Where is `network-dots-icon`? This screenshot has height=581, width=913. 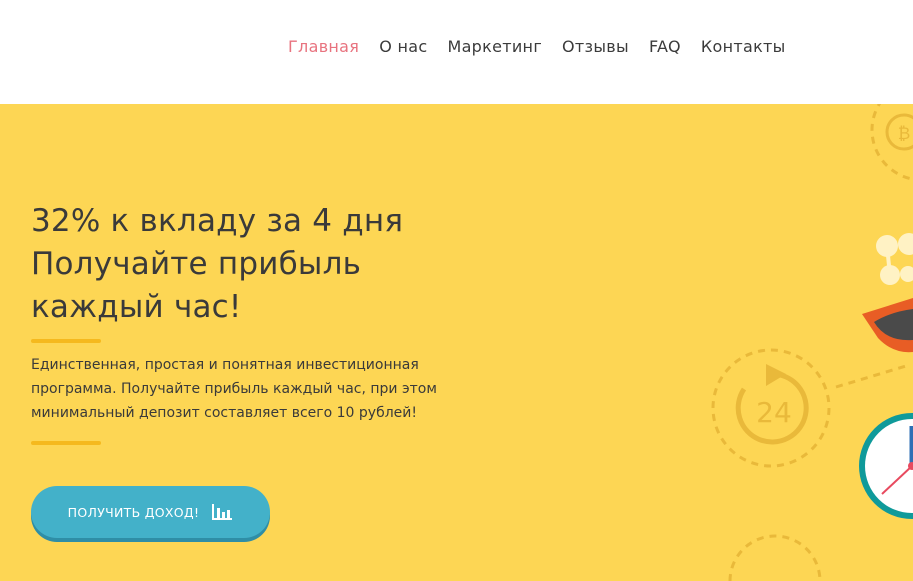 network-dots-icon is located at coordinates (894, 259).